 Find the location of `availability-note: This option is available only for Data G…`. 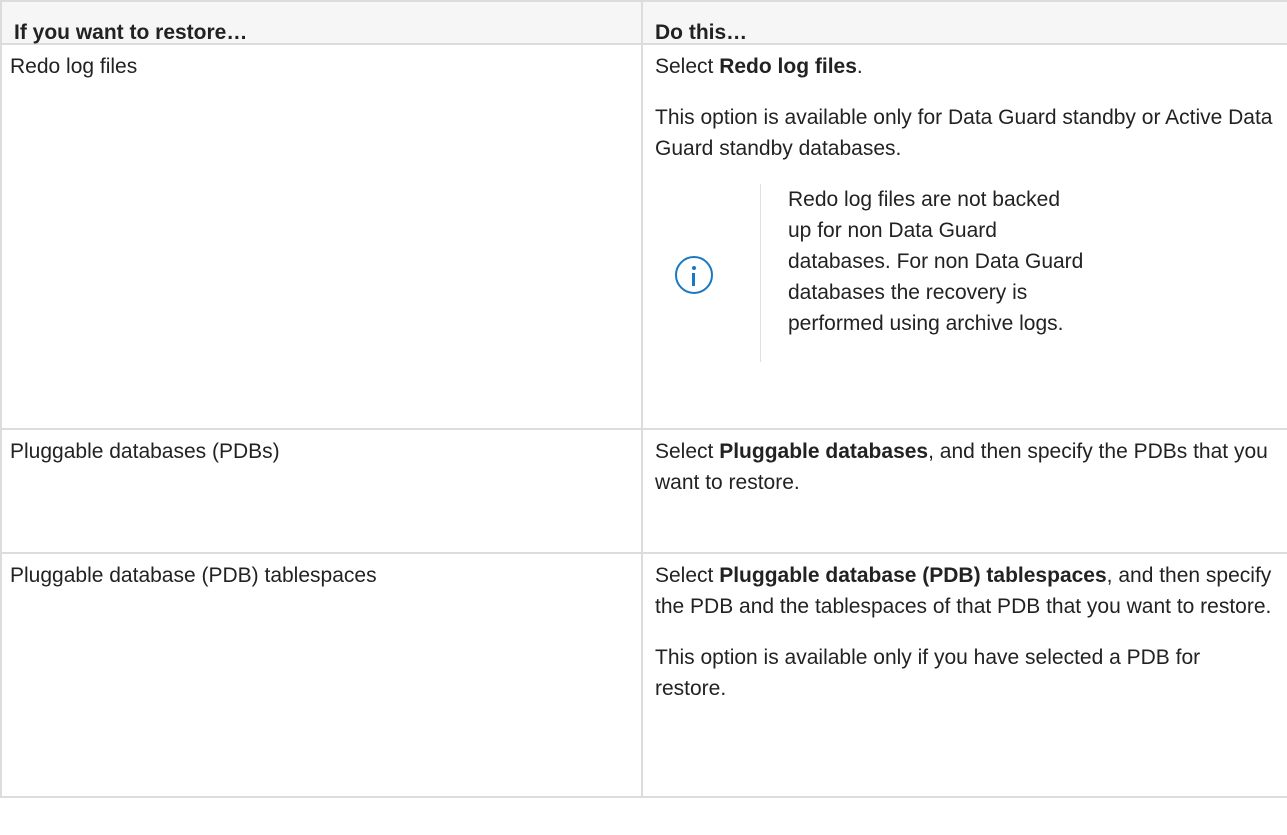

availability-note: This option is available only for Data G… is located at coordinates (964, 133).